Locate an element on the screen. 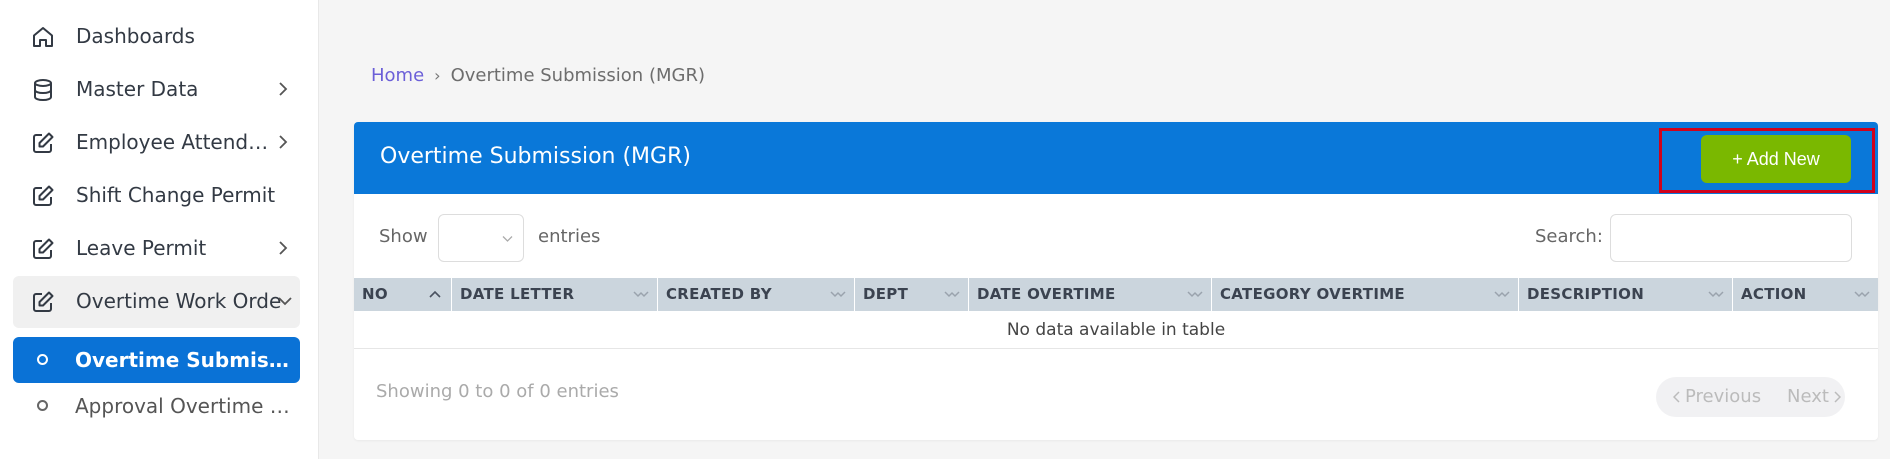  sidebar-item-shift-change-permit: Shift Change Permit is located at coordinates (156, 196).